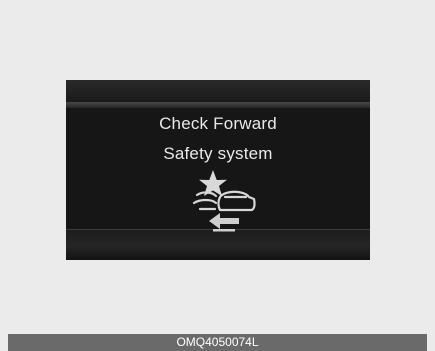  Describe the element at coordinates (218, 123) in the screenshot. I see `warning-message-line-1: Check Forward` at that location.